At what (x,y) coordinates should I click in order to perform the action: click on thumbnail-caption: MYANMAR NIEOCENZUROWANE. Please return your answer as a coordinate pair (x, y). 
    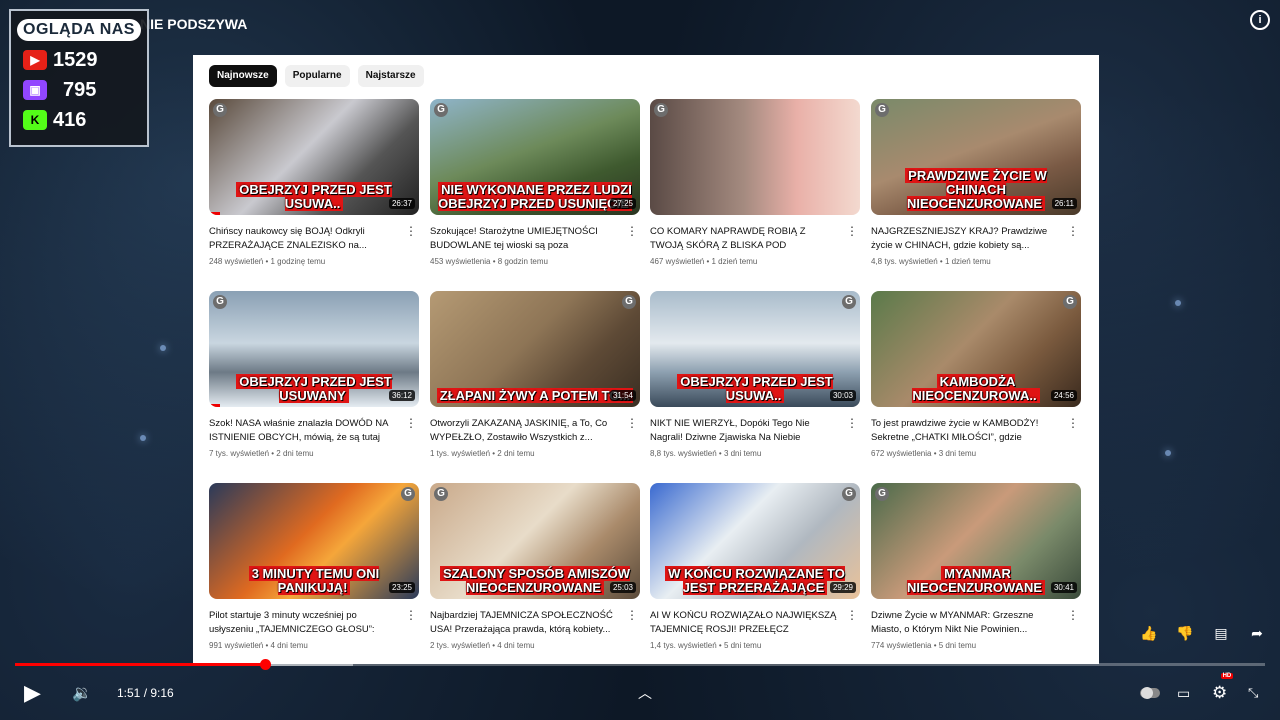
    Looking at the image, I should click on (976, 580).